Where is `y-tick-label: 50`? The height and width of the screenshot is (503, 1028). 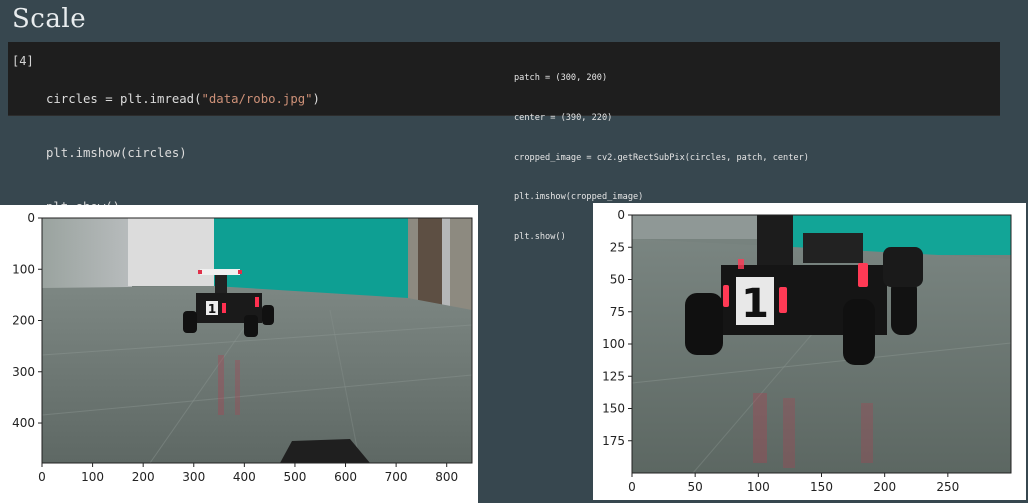 y-tick-label: 50 is located at coordinates (617, 280).